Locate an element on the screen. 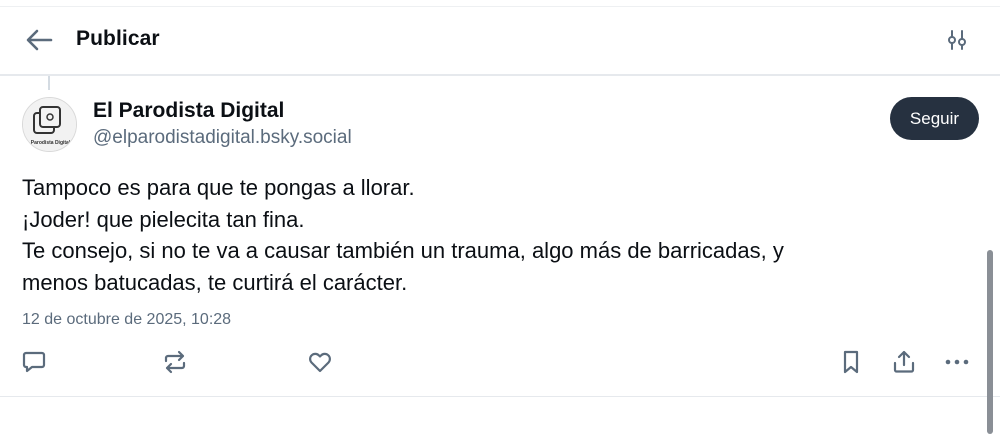 The width and height of the screenshot is (1000, 434). sliders-icon is located at coordinates (957, 40).